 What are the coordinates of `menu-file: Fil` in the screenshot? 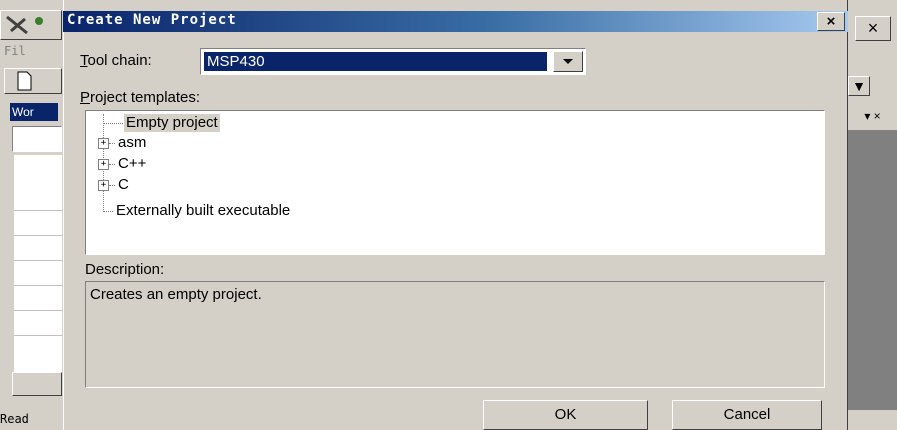 It's located at (15, 51).